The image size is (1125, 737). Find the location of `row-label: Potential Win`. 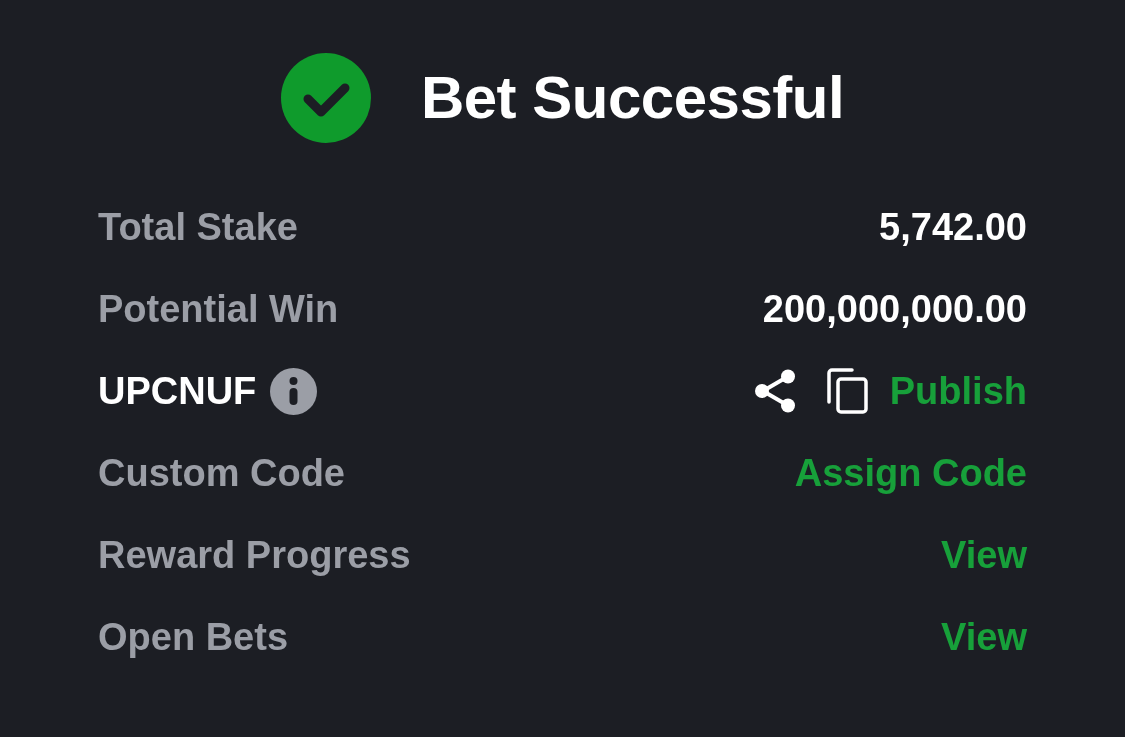

row-label: Potential Win is located at coordinates (218, 309).